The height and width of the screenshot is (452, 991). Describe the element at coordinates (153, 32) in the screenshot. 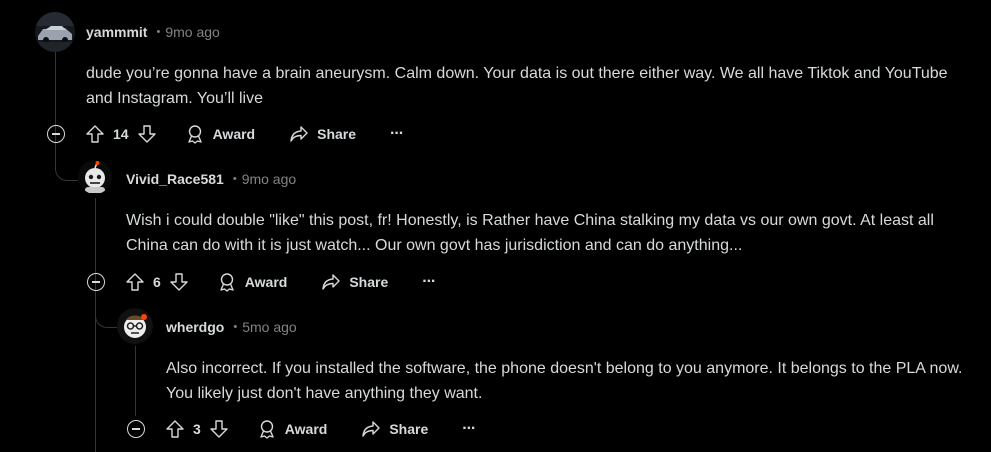

I see `comment-meta: yammmit • 9mo ago` at that location.